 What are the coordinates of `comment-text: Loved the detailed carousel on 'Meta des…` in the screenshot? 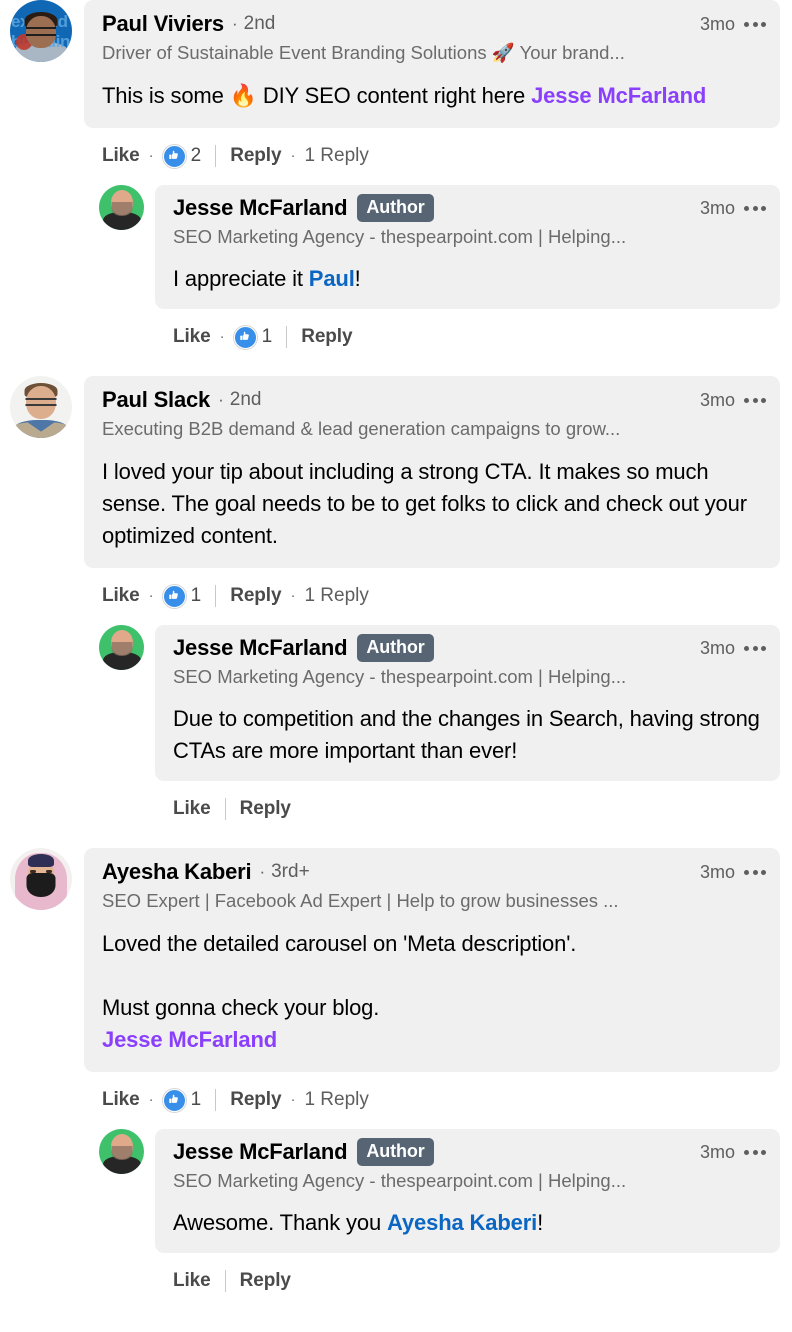 It's located at (339, 991).